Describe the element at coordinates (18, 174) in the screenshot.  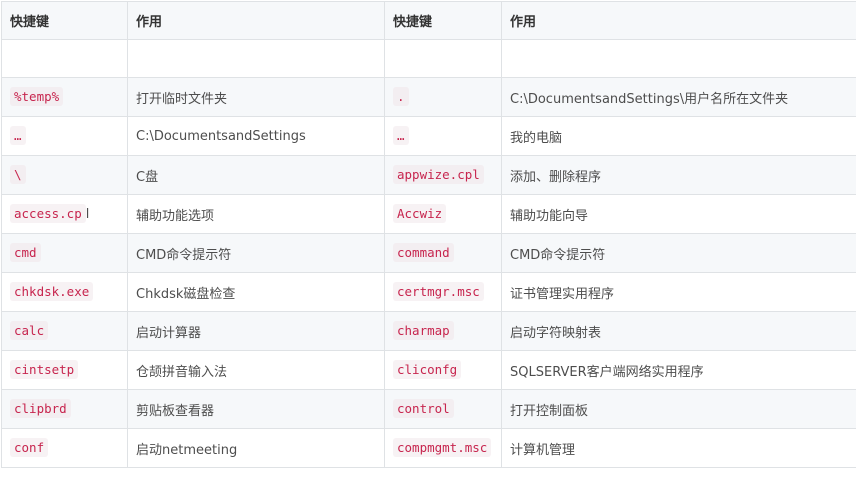
I see `shortcut-code: \` at that location.